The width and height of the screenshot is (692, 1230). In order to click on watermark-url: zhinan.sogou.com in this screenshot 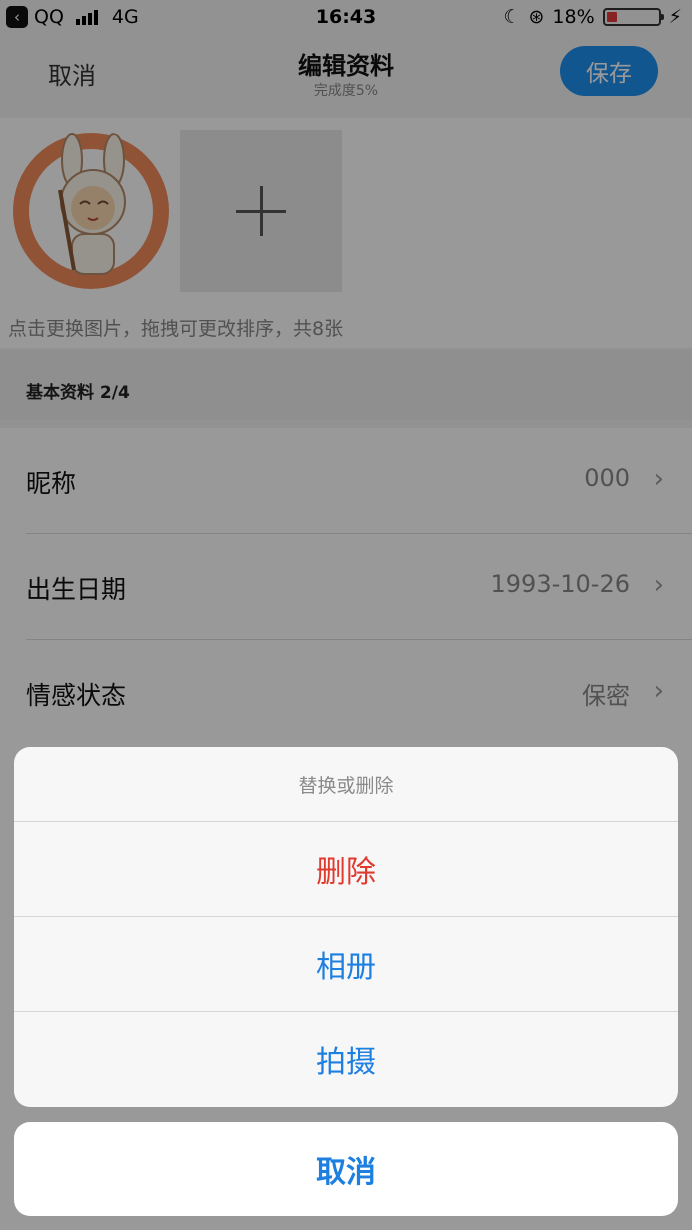, I will do `click(598, 1192)`.